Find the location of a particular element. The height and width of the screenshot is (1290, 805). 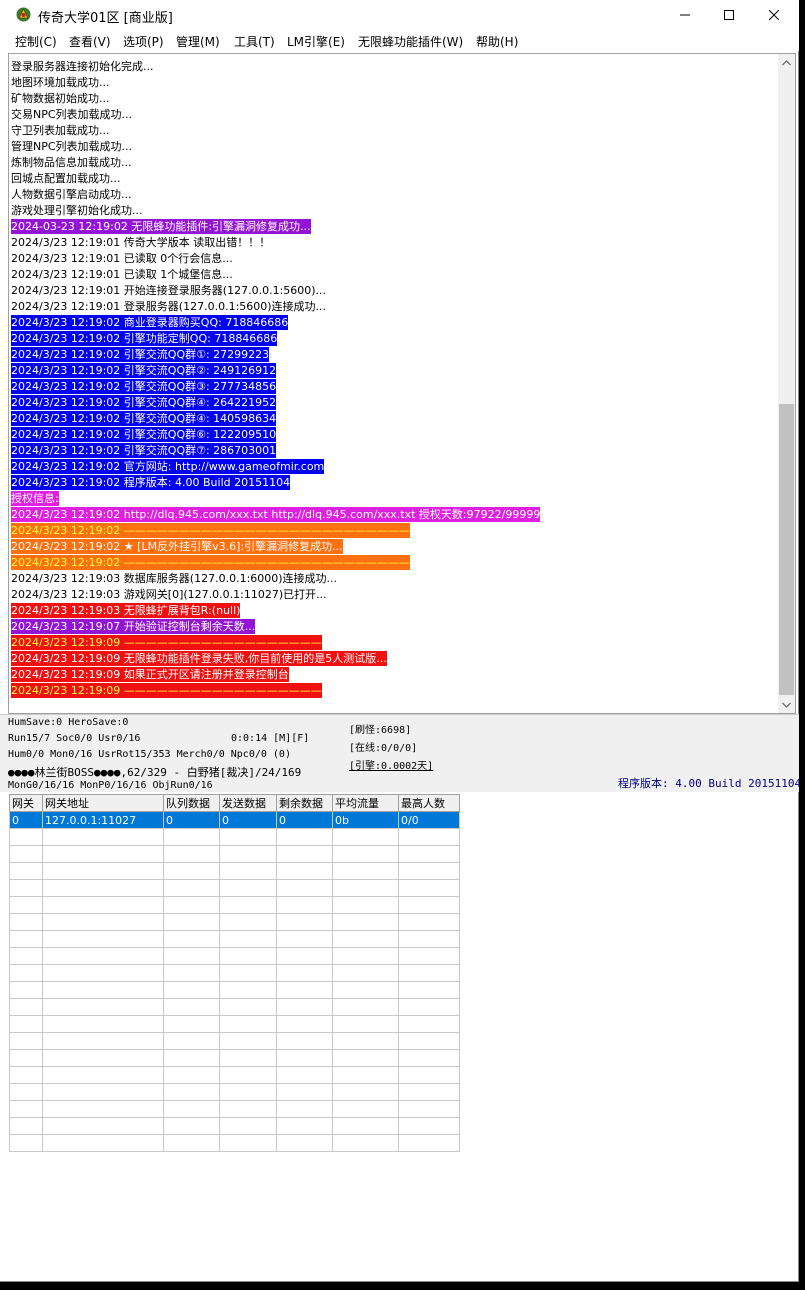

column-header: 最高人数 is located at coordinates (429, 803).